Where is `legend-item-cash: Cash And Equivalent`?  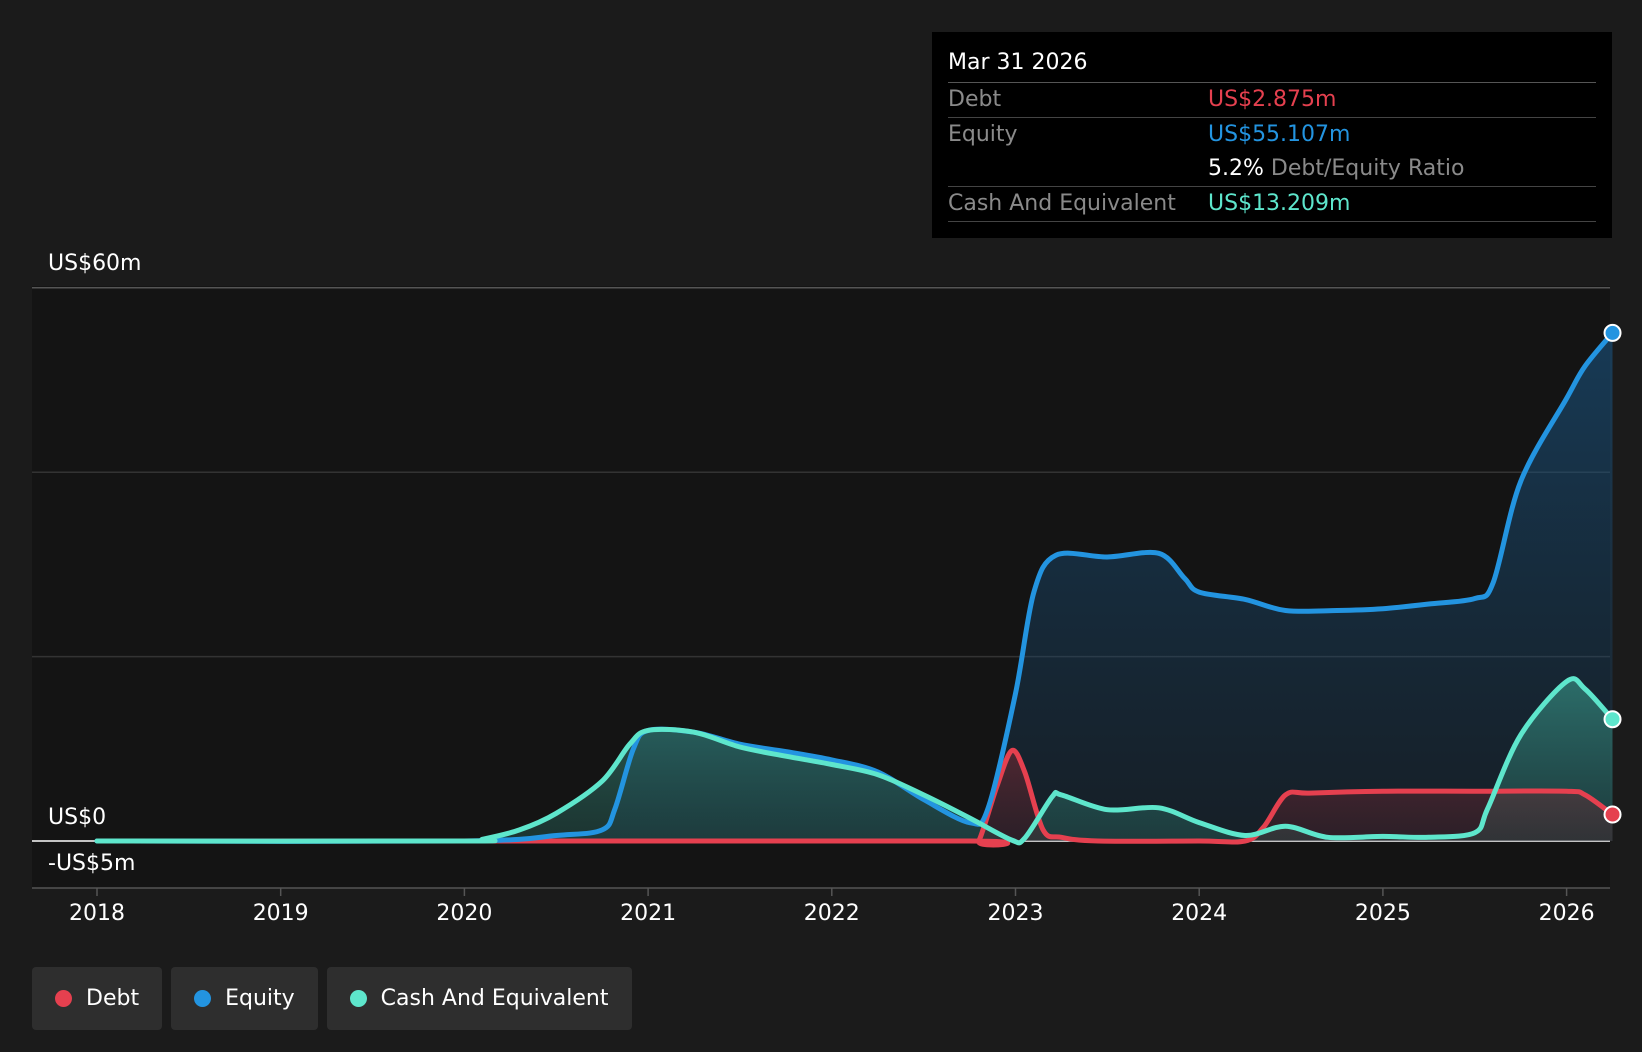
legend-item-cash: Cash And Equivalent is located at coordinates (479, 998).